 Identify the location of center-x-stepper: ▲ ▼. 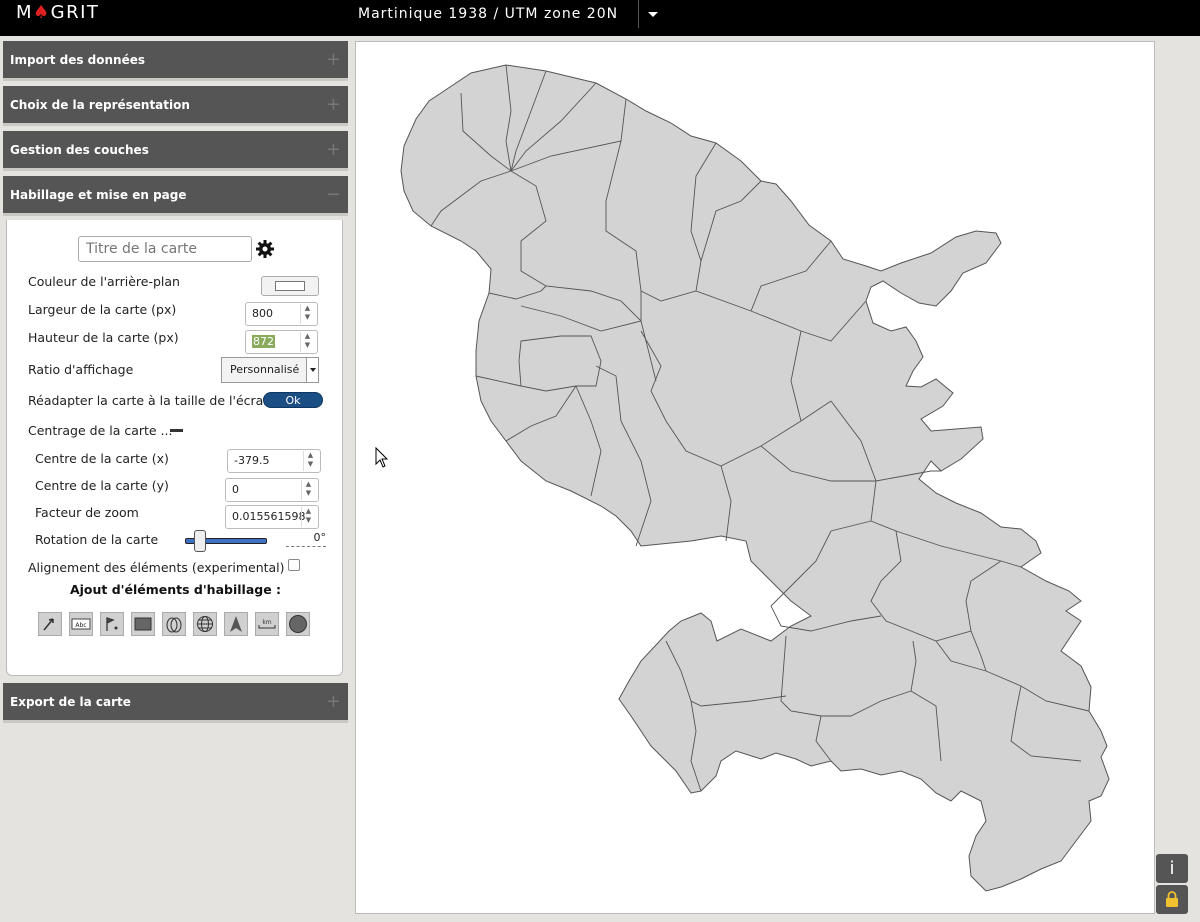
(310, 461).